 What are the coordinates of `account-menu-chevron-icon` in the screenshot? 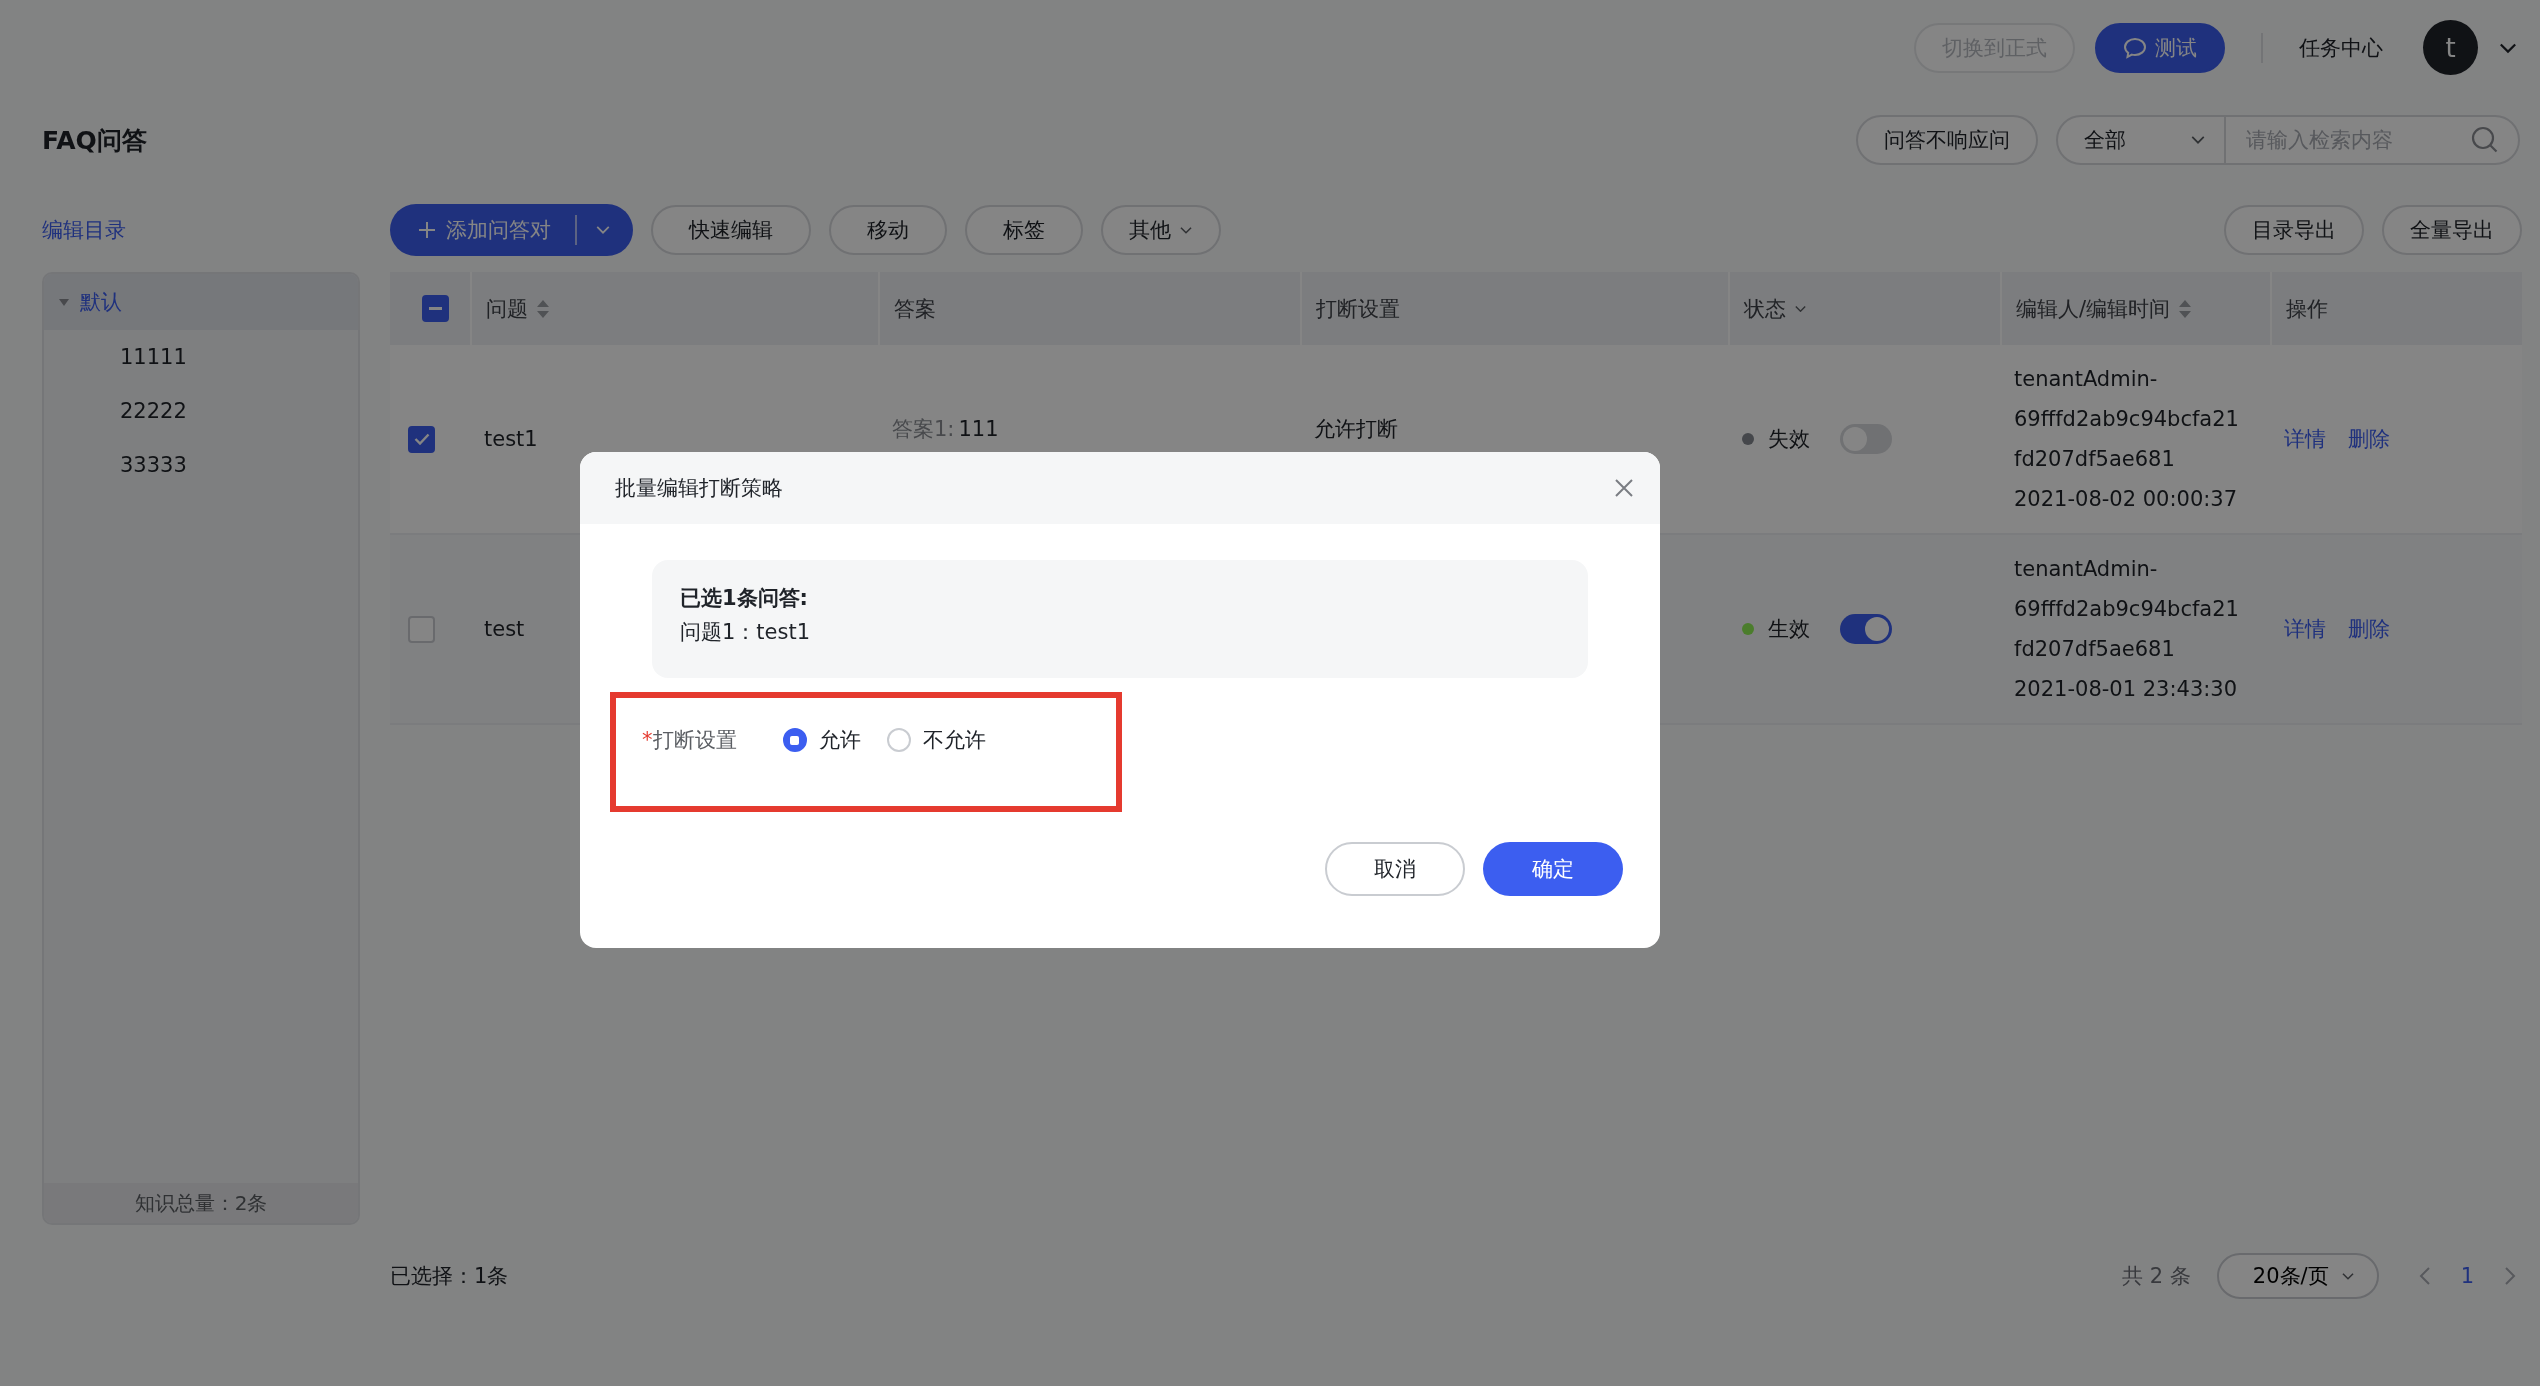 It's located at (2508, 47).